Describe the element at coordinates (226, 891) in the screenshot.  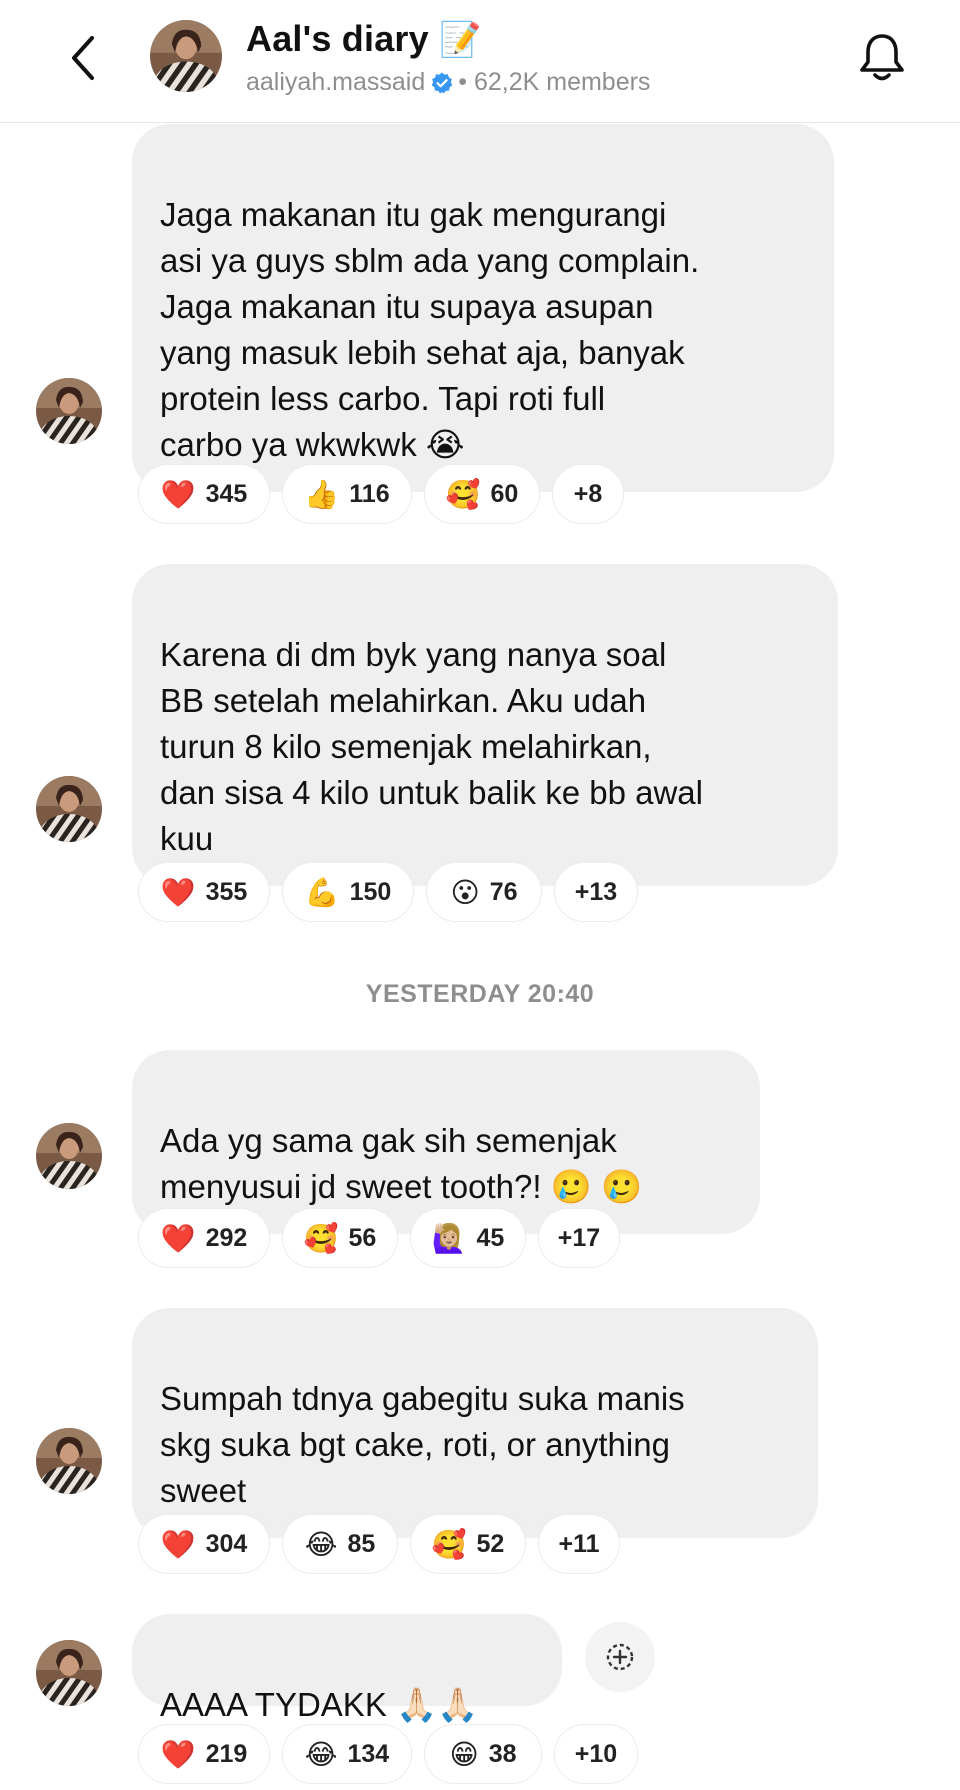
I see `reaction-count: 355` at that location.